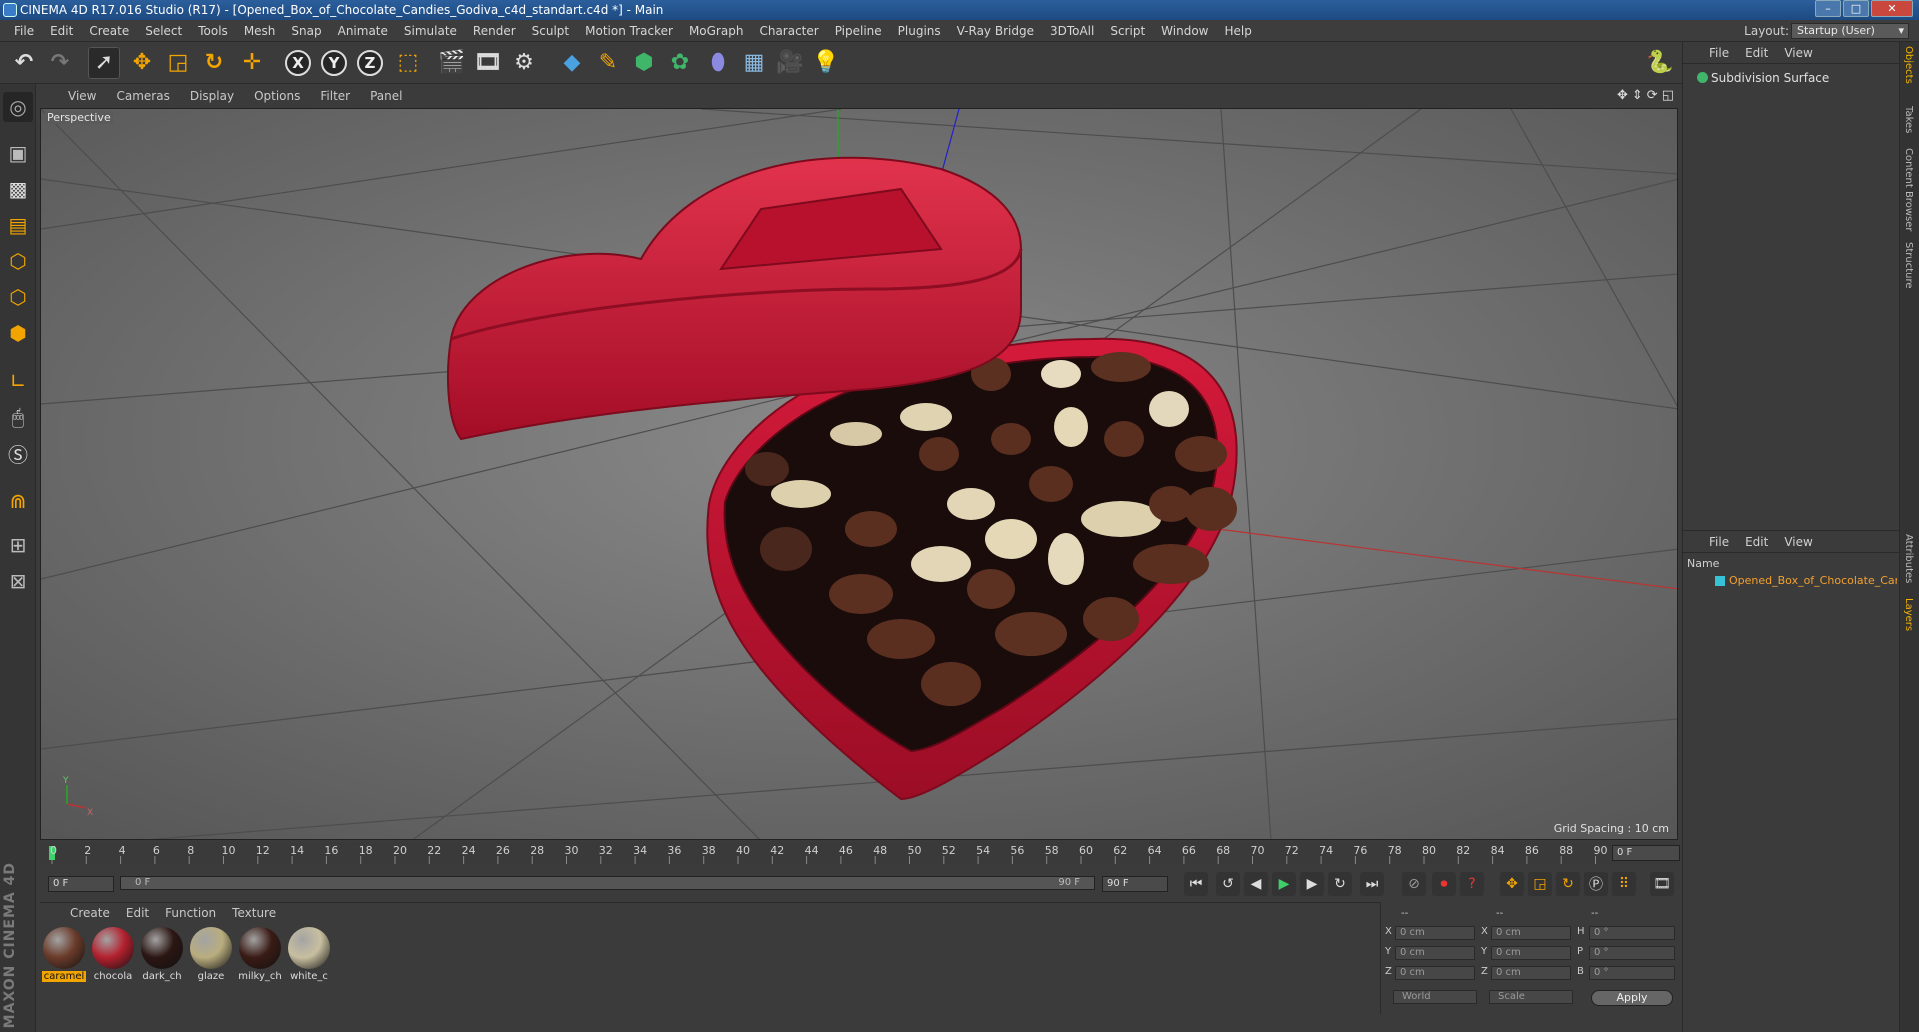 This screenshot has height=1032, width=1919. Describe the element at coordinates (608, 63) in the screenshot. I see `spline-pen-button: ✎` at that location.